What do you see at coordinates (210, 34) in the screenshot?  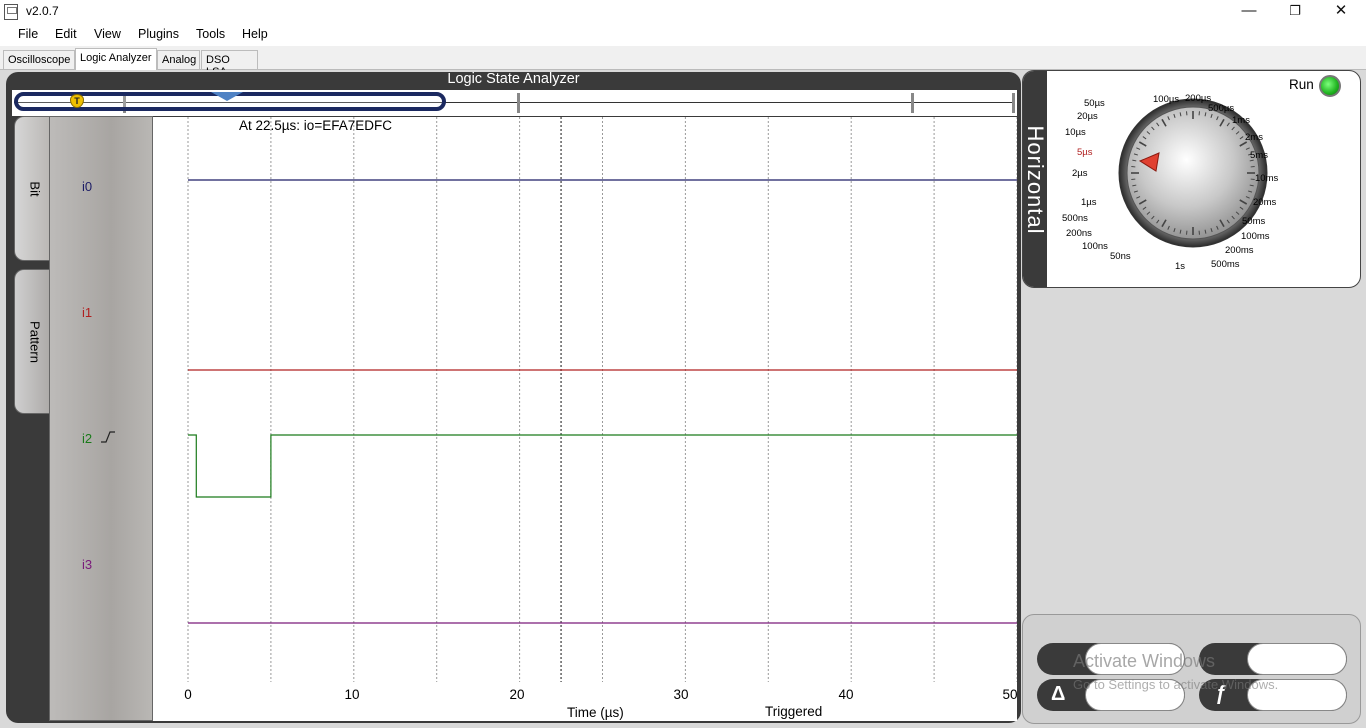 I see `menu-tools: Tools` at bounding box center [210, 34].